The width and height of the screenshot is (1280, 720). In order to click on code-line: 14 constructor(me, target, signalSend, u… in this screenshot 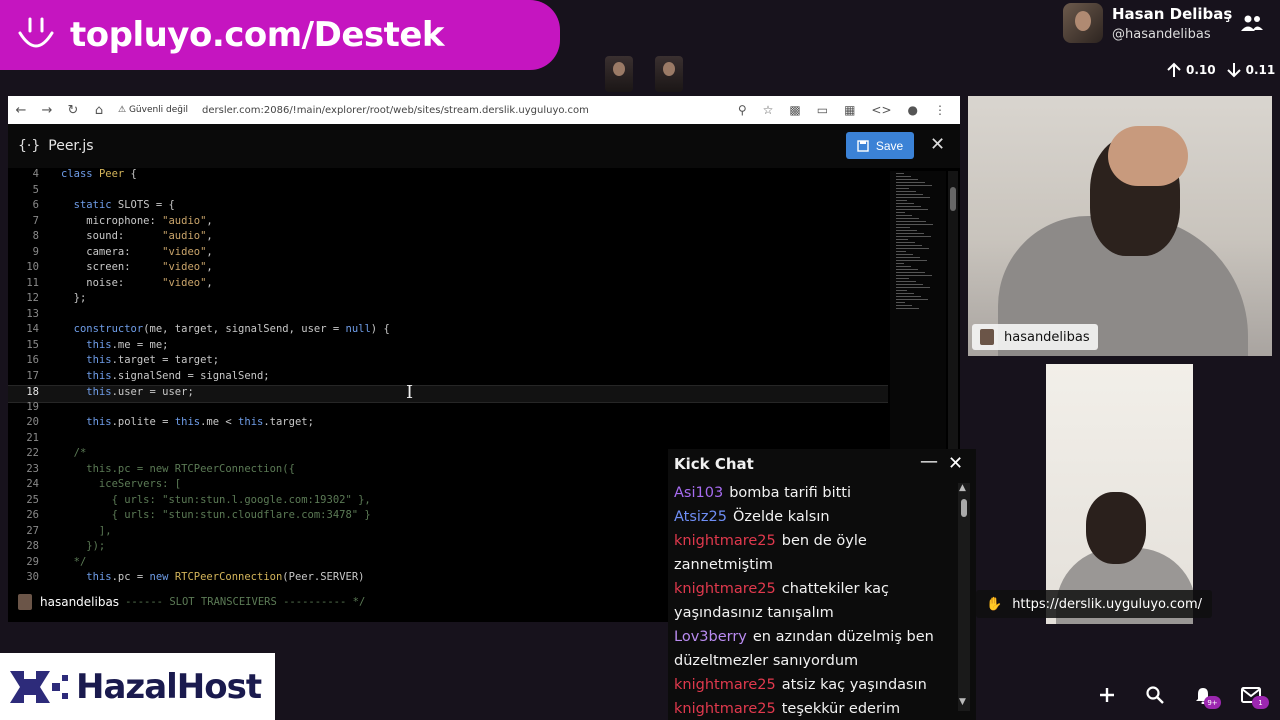, I will do `click(448, 331)`.